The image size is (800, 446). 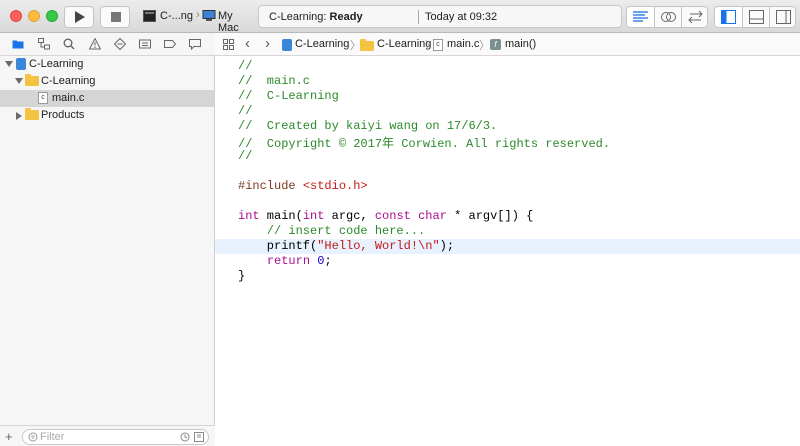 What do you see at coordinates (447, 246) in the screenshot?
I see `code-text: );` at bounding box center [447, 246].